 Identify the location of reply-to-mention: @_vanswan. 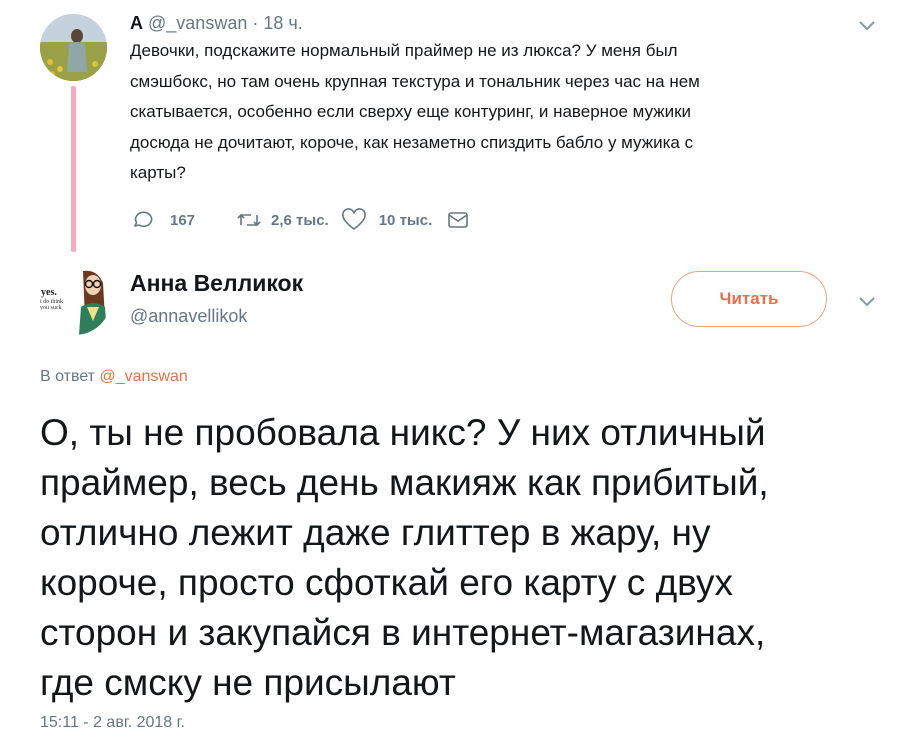
(143, 376).